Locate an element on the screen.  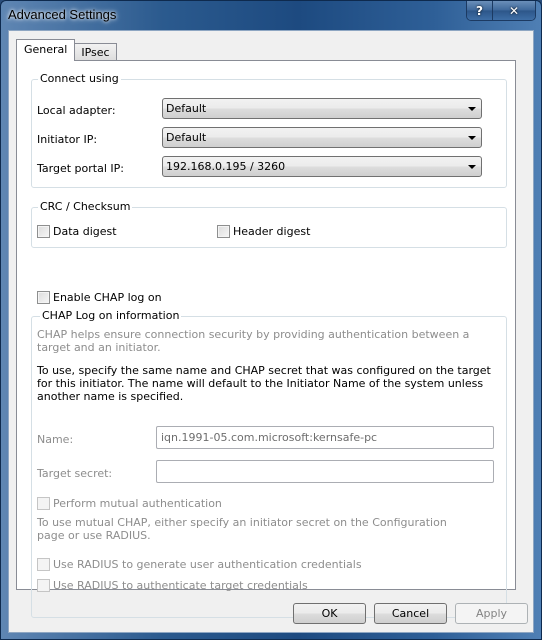
chap-logon-legend: CHAP Log on information is located at coordinates (111, 315).